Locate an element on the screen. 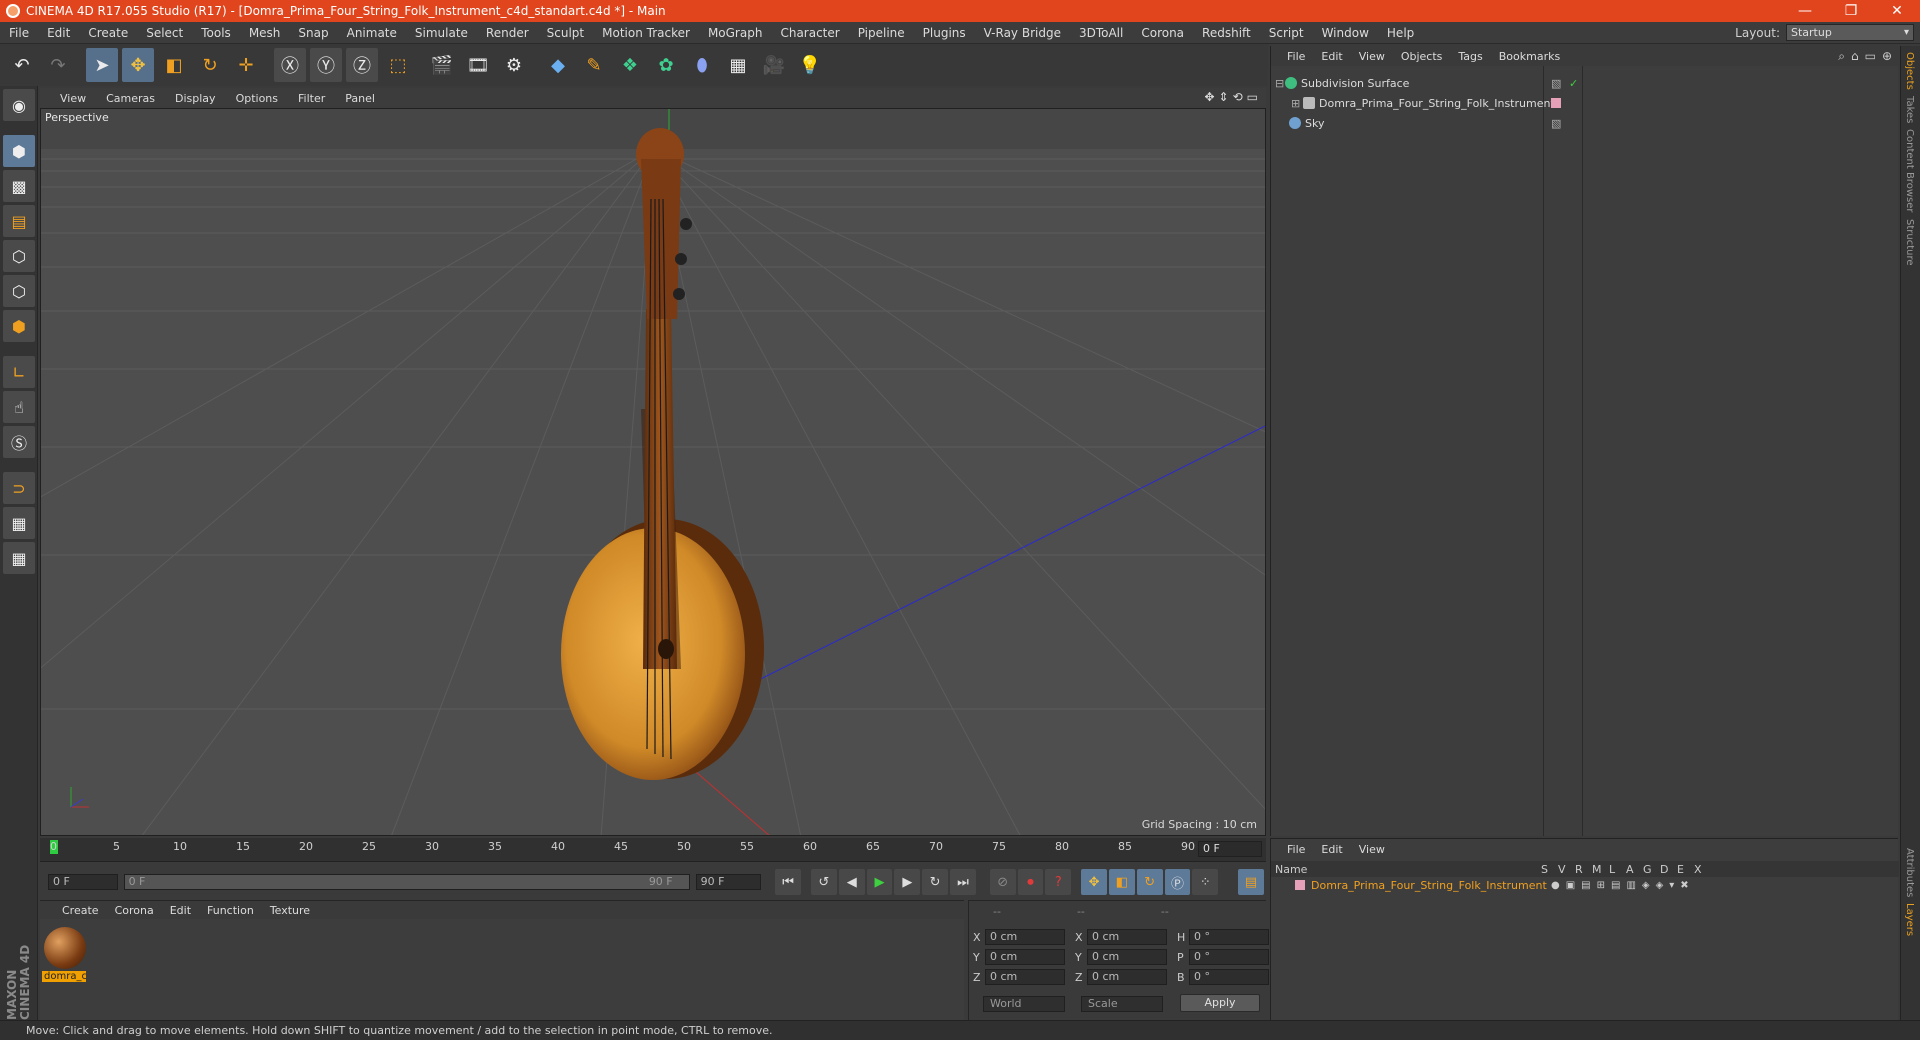 Image resolution: width=1920 pixels, height=1040 pixels. rotation-h-field: 0 ° is located at coordinates (1229, 937).